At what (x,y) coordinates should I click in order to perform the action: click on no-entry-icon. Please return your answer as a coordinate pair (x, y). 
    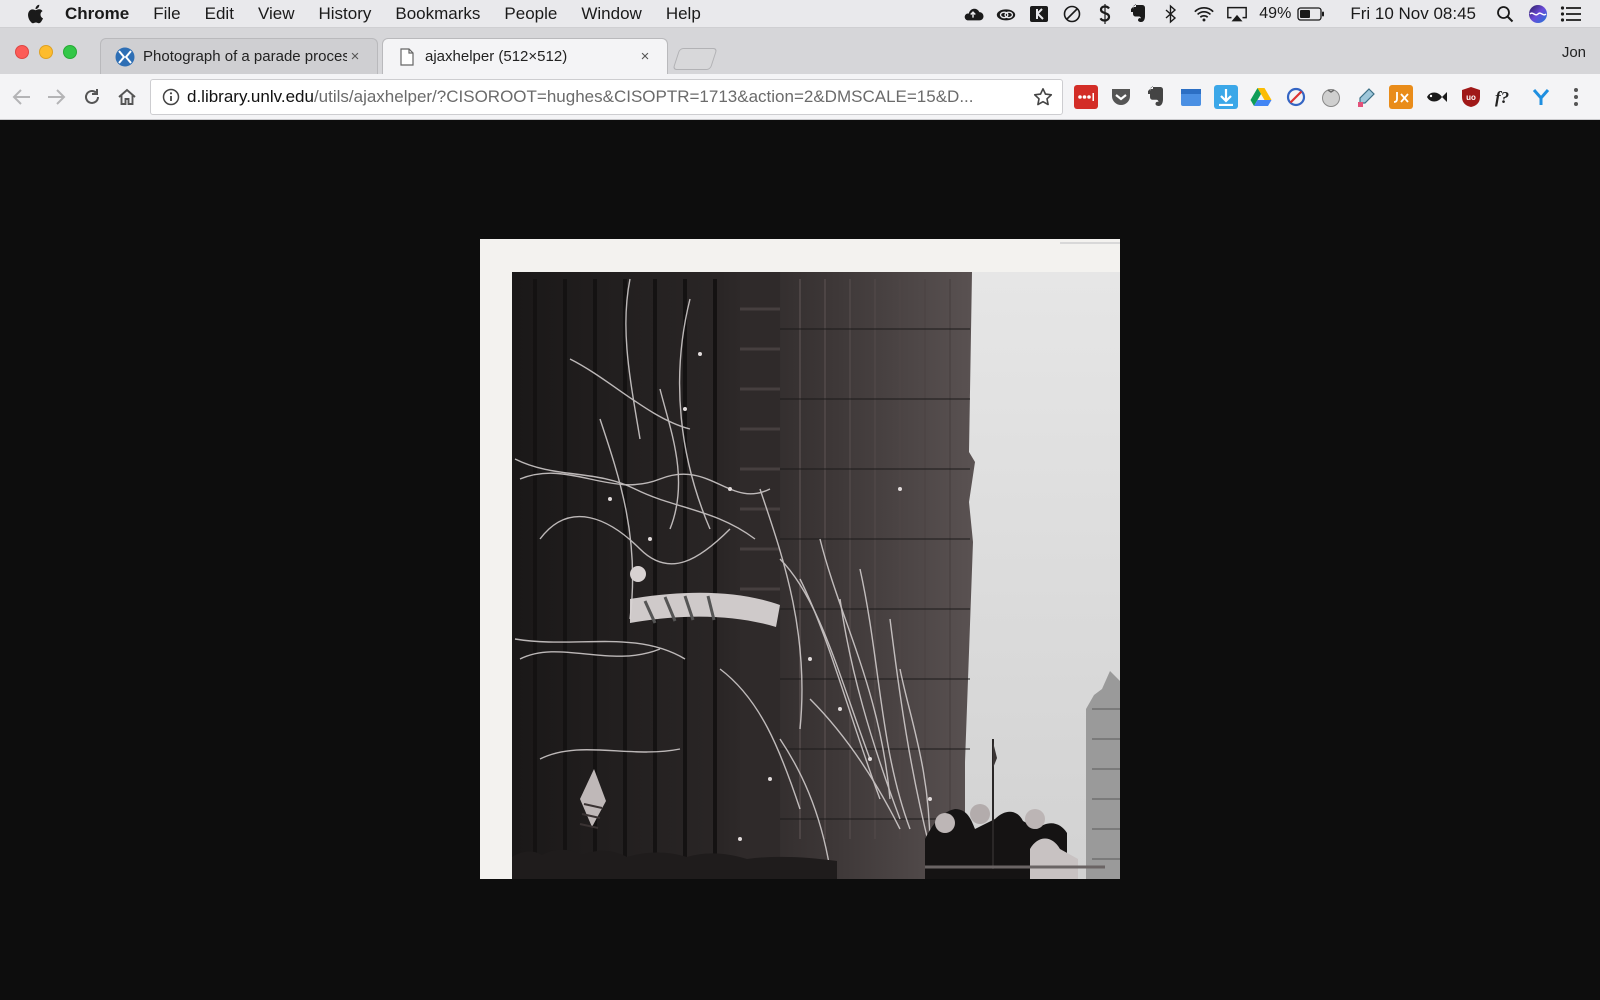
    Looking at the image, I should click on (1072, 14).